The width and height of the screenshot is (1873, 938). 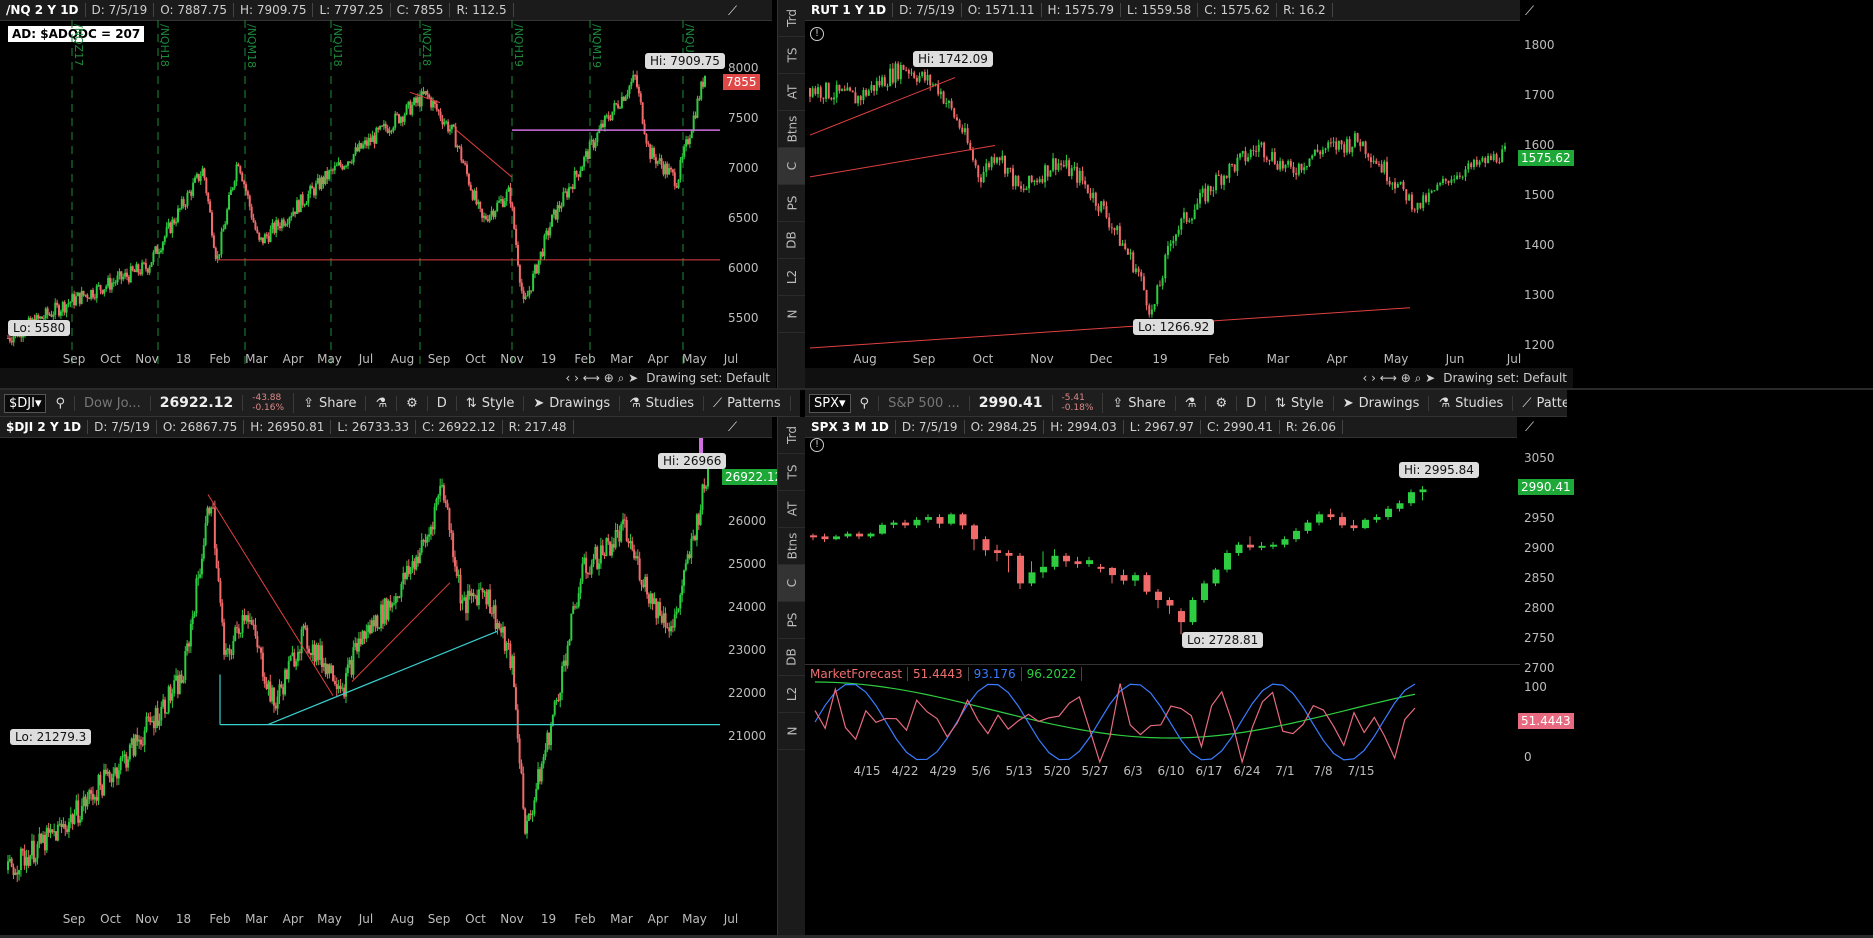 I want to click on spx-symbol-input: SPX ▾, so click(x=830, y=403).